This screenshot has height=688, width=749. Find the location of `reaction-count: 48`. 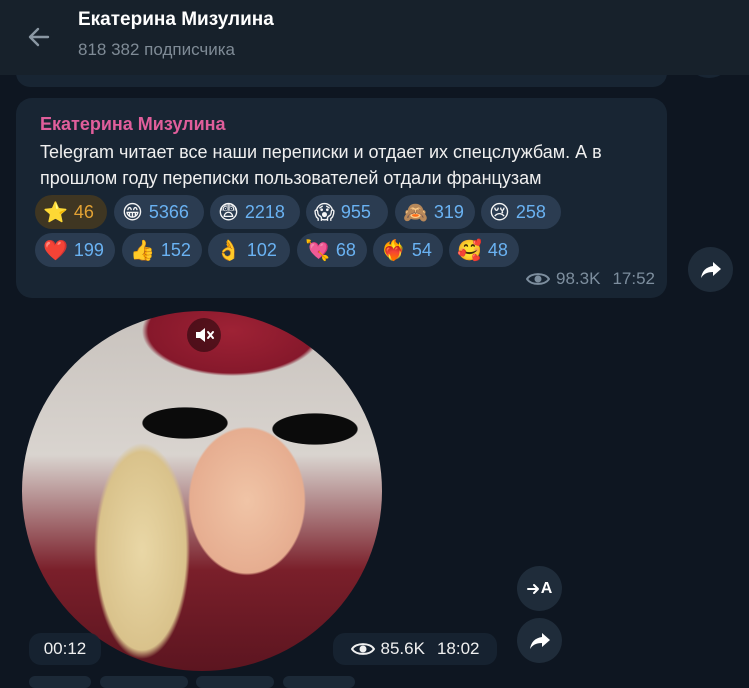

reaction-count: 48 is located at coordinates (497, 249).